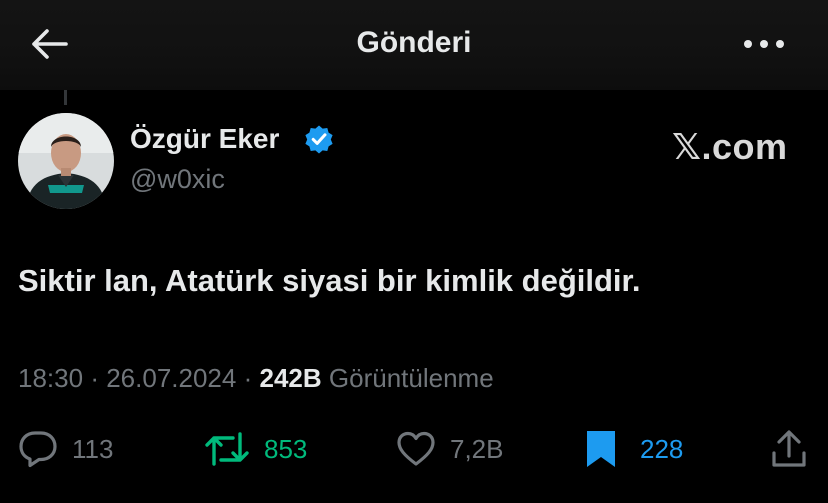 The image size is (828, 503). What do you see at coordinates (50, 378) in the screenshot?
I see `post-time: 18:30` at bounding box center [50, 378].